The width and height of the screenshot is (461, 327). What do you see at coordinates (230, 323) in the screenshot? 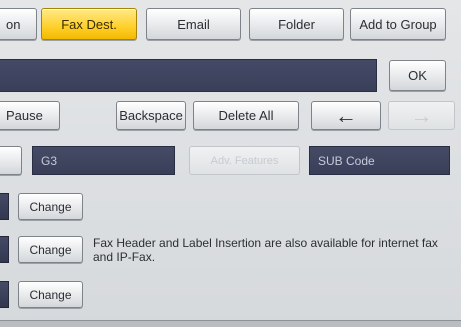
I see `bottom-divider` at bounding box center [230, 323].